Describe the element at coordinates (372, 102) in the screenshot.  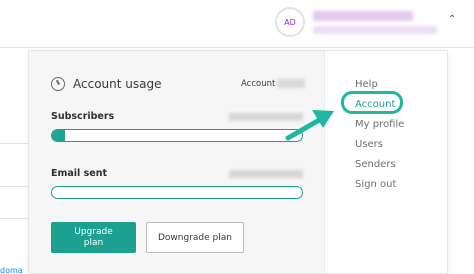
I see `account-highlight-annotation` at that location.